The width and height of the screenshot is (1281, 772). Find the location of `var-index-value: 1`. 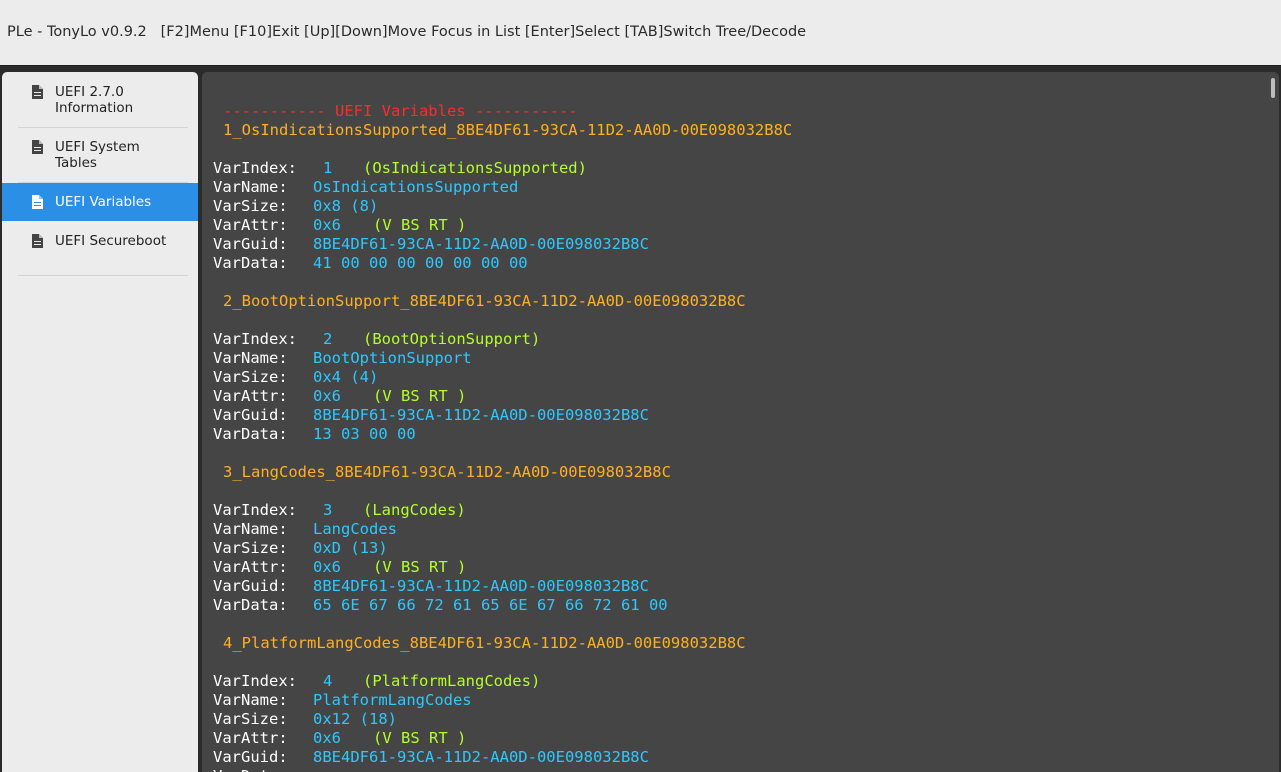

var-index-value: 1 is located at coordinates (328, 168).